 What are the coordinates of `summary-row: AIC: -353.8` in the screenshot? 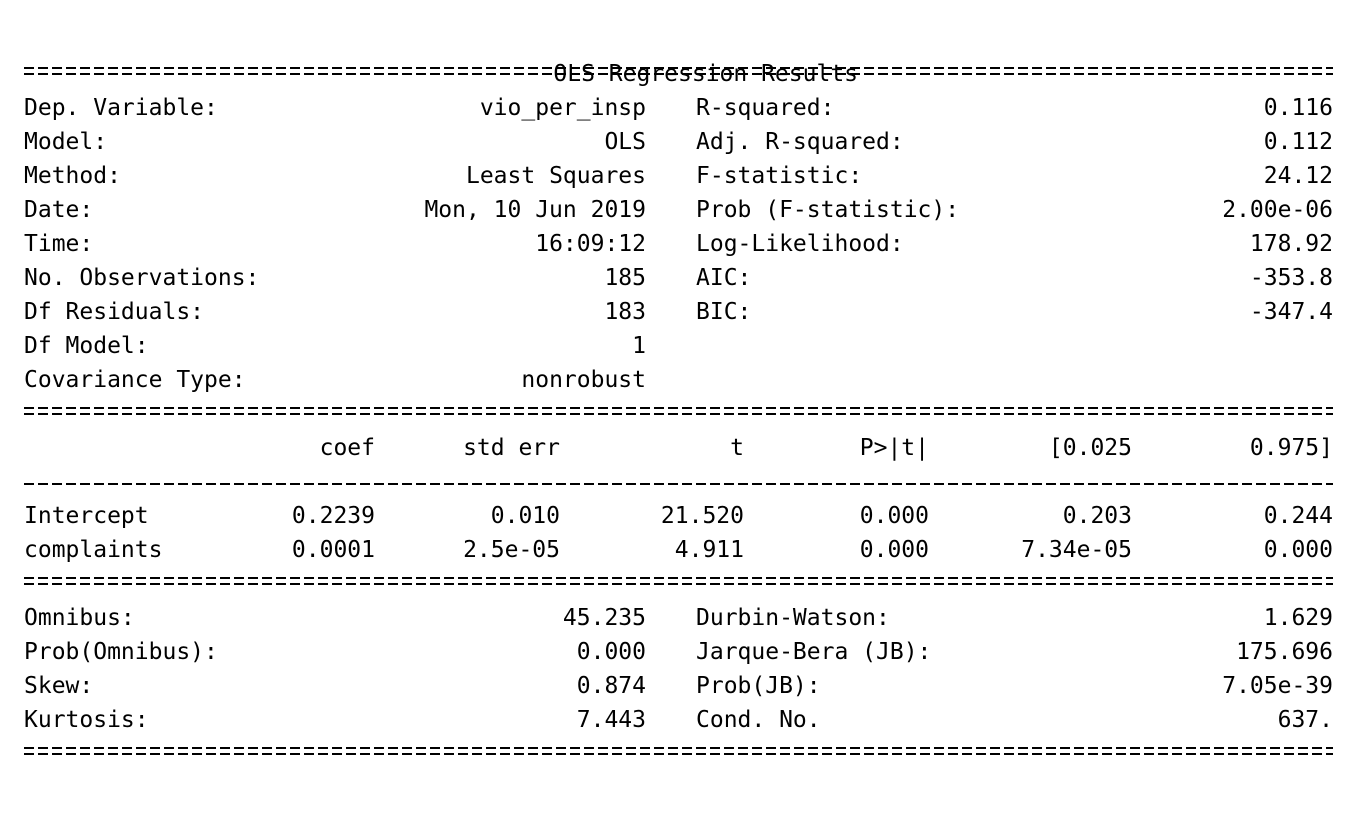 It's located at (1014, 278).